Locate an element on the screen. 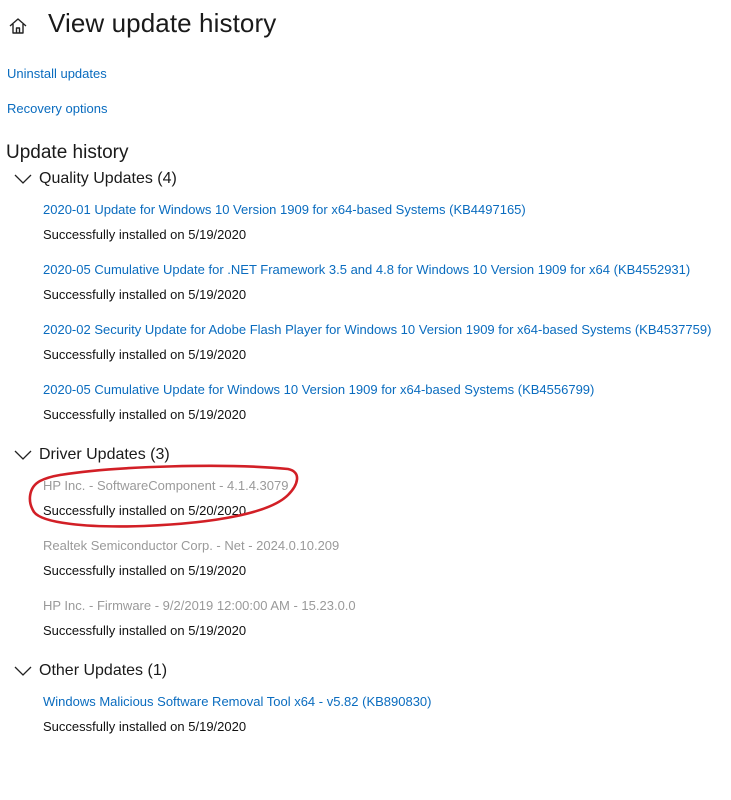 This screenshot has width=731, height=800. group-other-updates: Other Updates (1) is located at coordinates (90, 671).